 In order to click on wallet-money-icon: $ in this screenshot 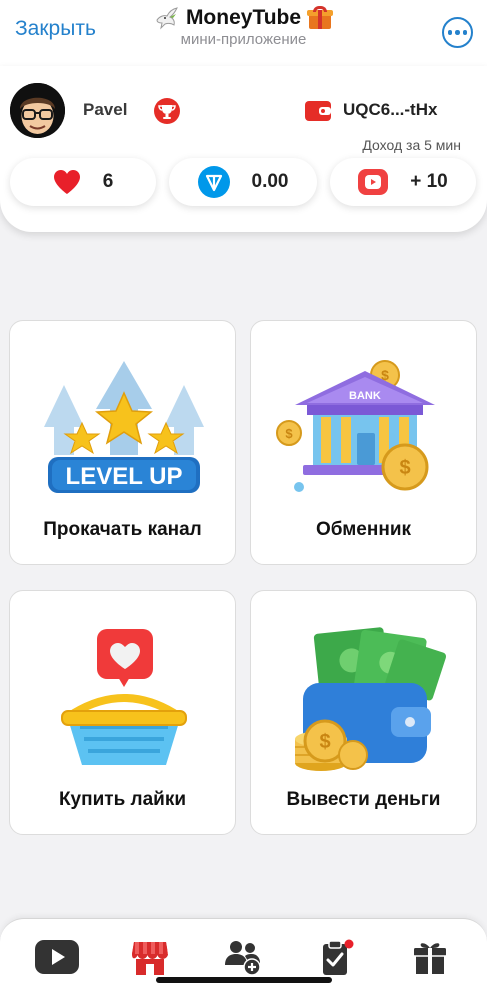, I will do `click(371, 699)`.